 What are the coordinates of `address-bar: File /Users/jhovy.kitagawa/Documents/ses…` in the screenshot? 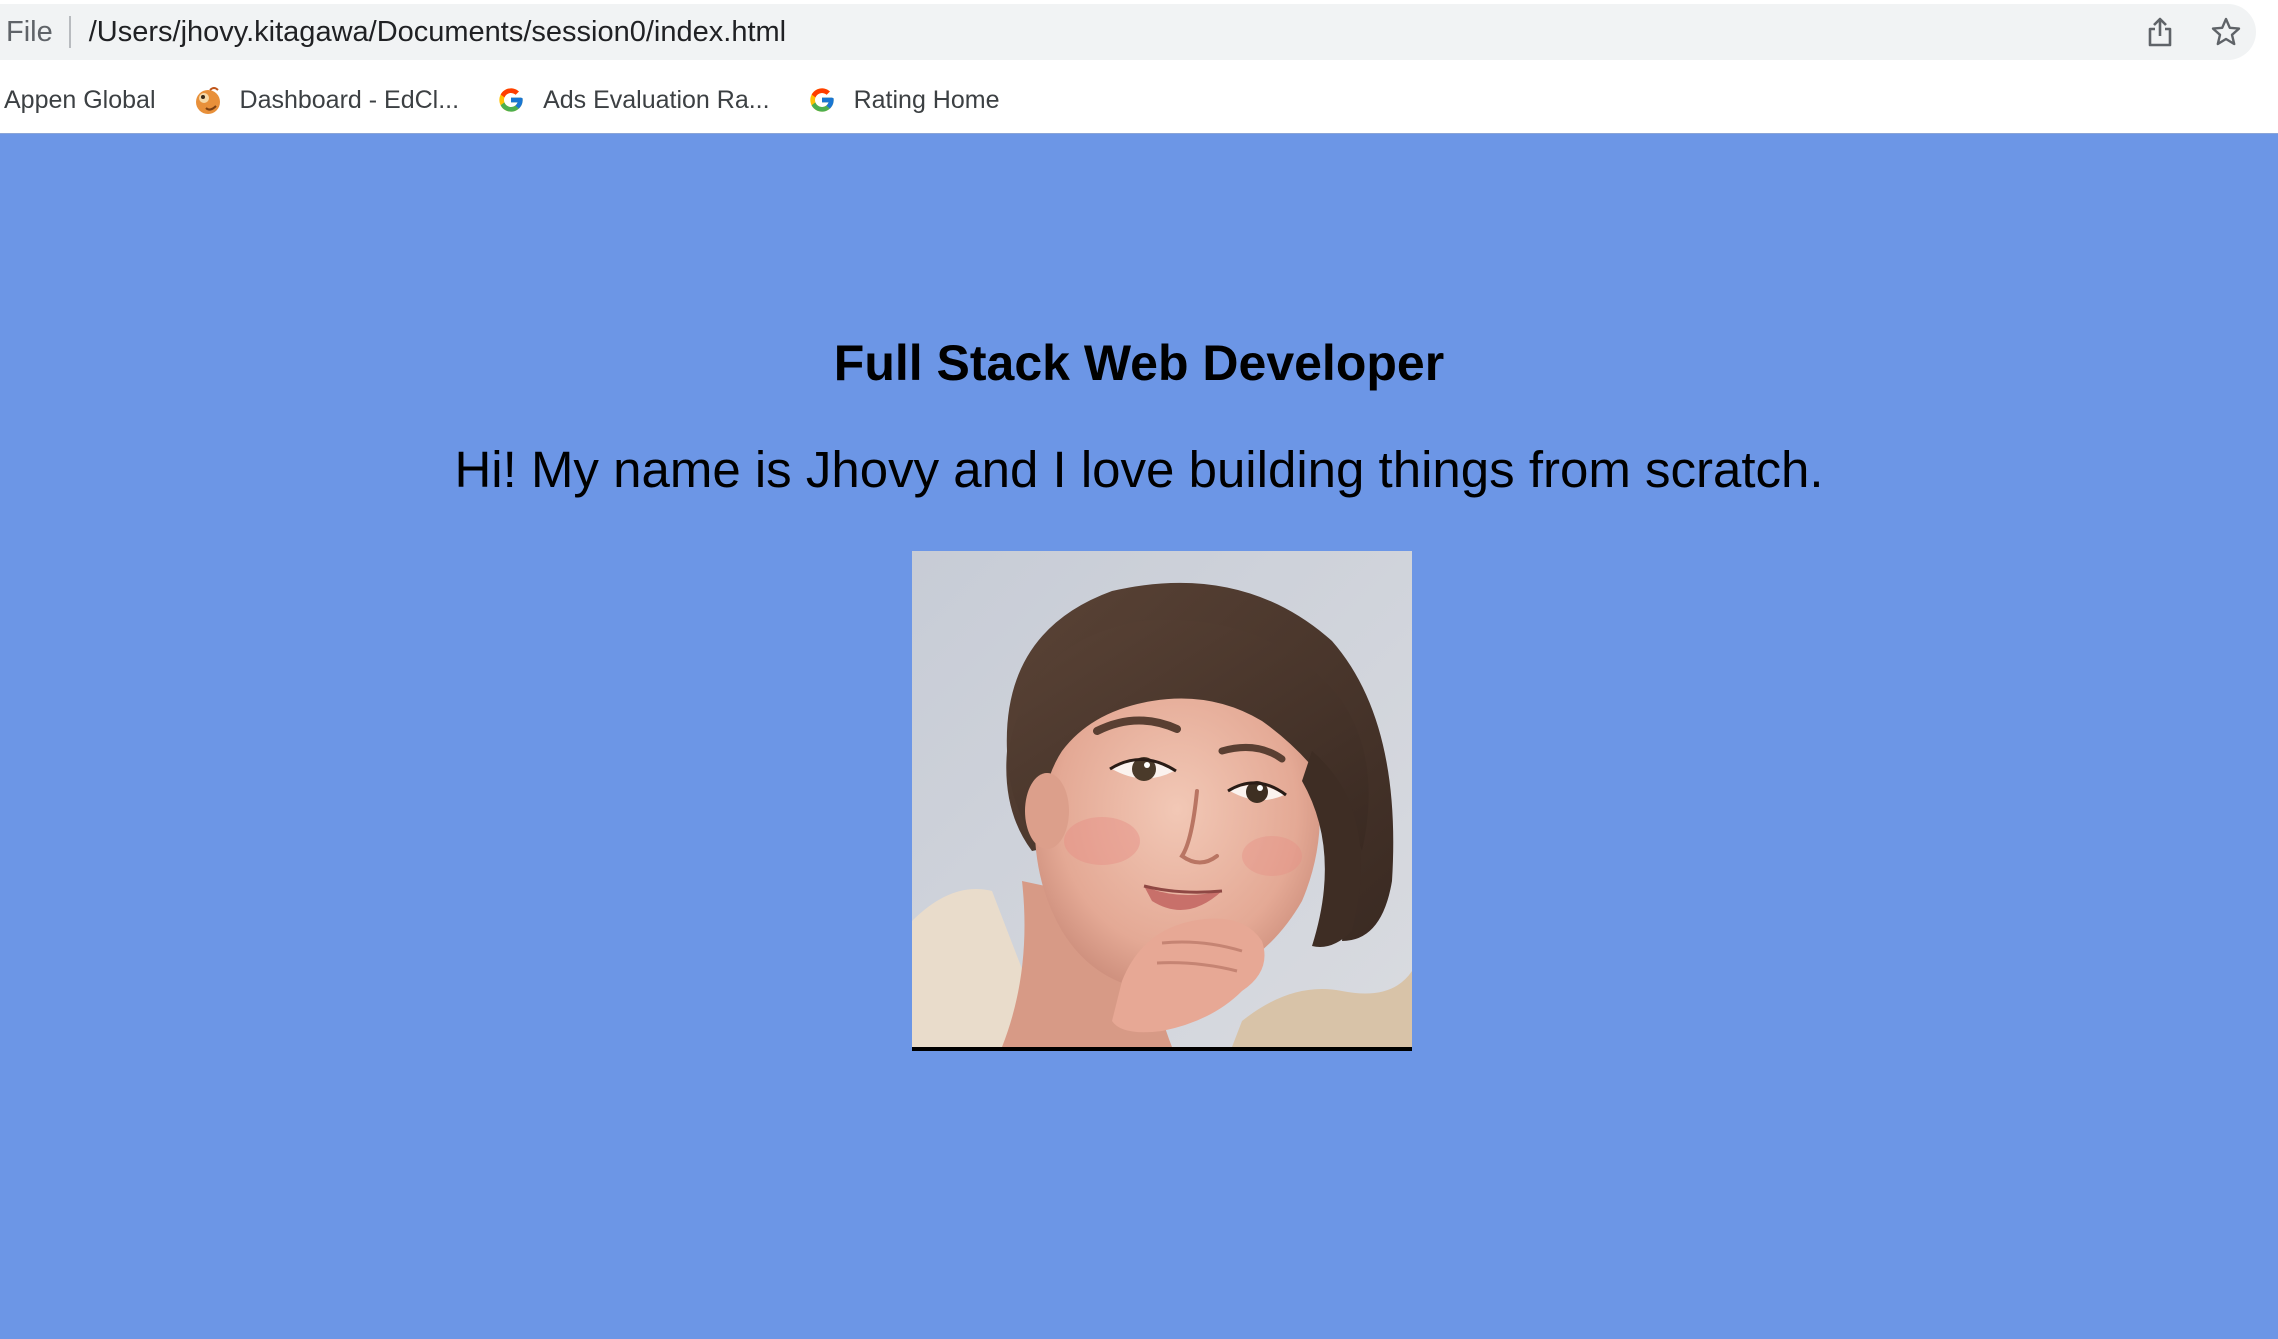 It's located at (1128, 32).